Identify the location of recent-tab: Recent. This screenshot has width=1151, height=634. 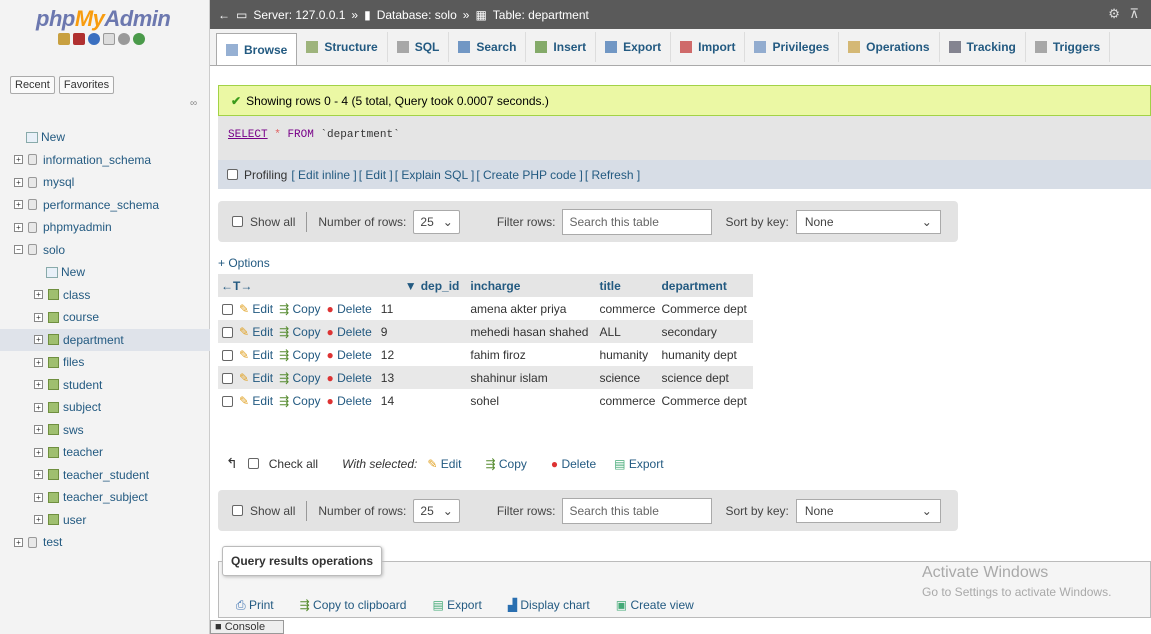
(32, 85).